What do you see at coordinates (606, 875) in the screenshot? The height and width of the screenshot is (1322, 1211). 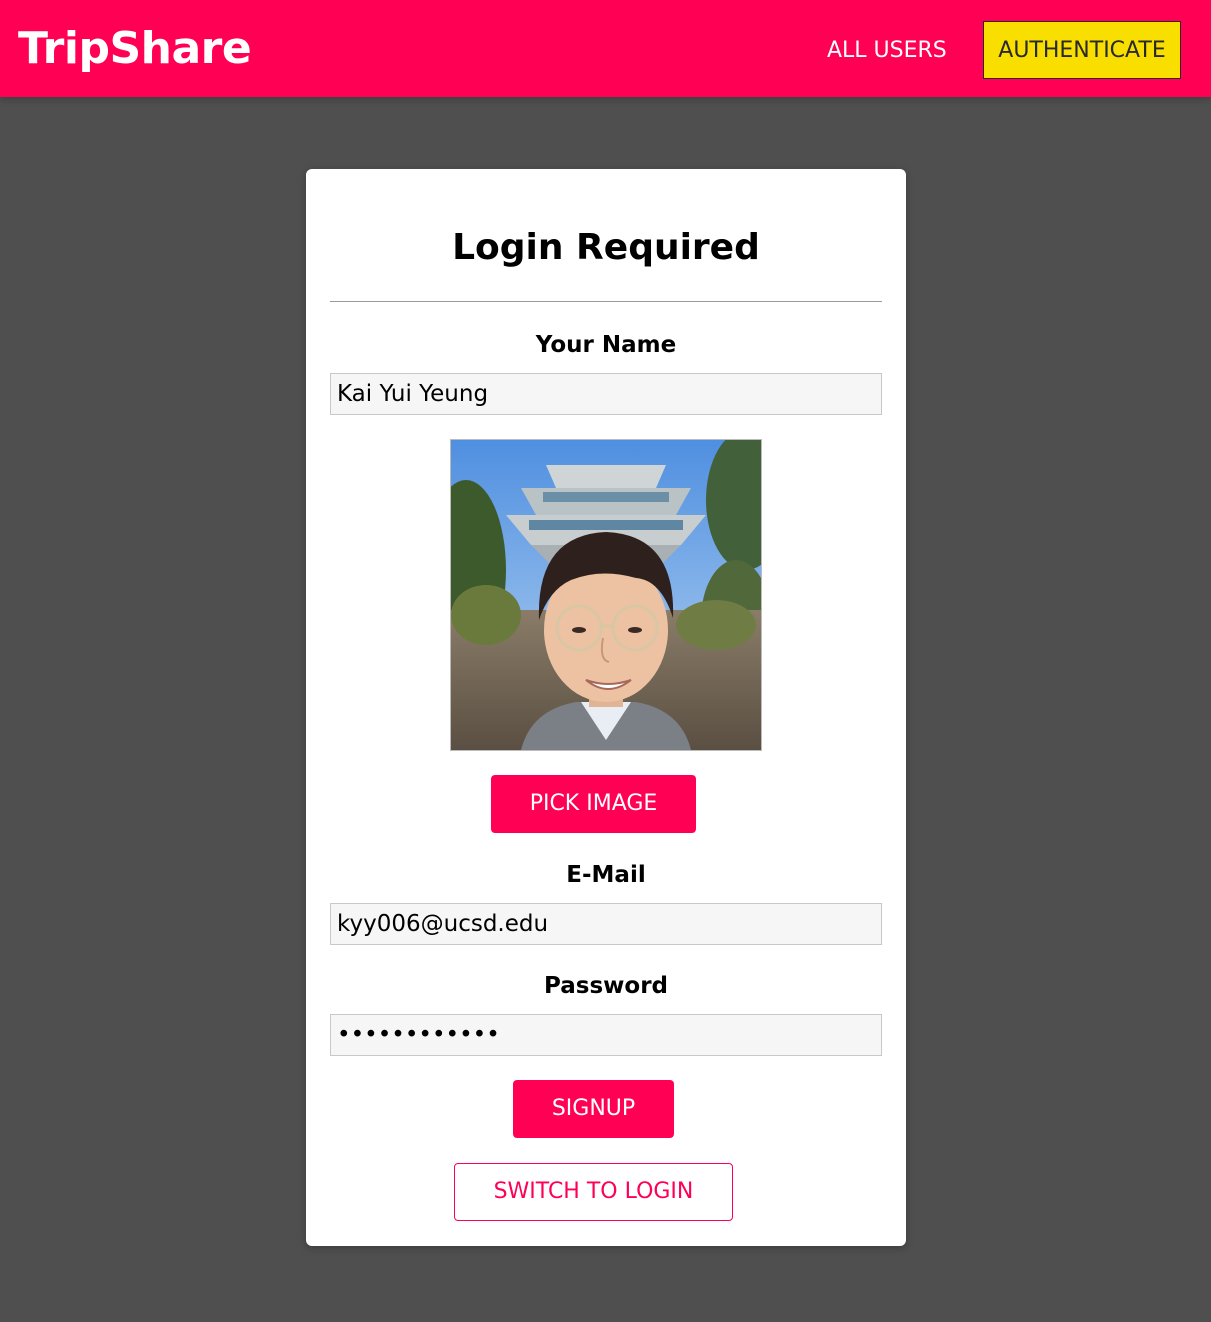 I see `email-label: E-Mail` at bounding box center [606, 875].